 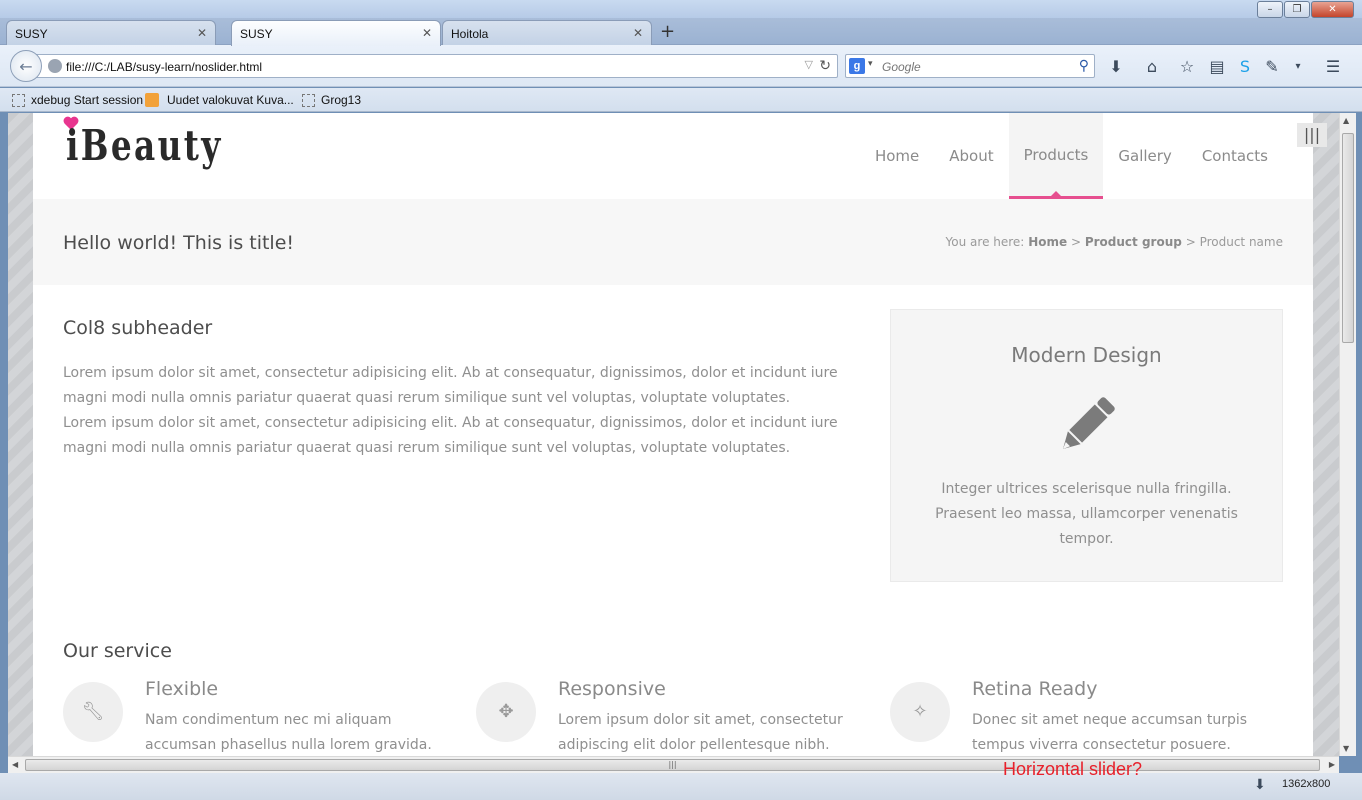 I want to click on bookmark-xdebug: xdebug Start session, so click(x=77, y=100).